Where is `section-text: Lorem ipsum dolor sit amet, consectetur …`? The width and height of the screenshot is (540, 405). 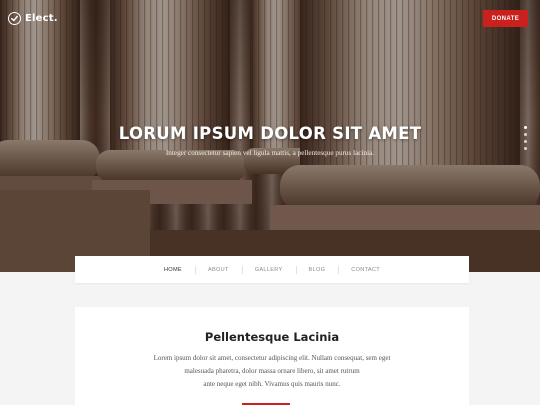 section-text: Lorem ipsum dolor sit amet, consectetur … is located at coordinates (272, 371).